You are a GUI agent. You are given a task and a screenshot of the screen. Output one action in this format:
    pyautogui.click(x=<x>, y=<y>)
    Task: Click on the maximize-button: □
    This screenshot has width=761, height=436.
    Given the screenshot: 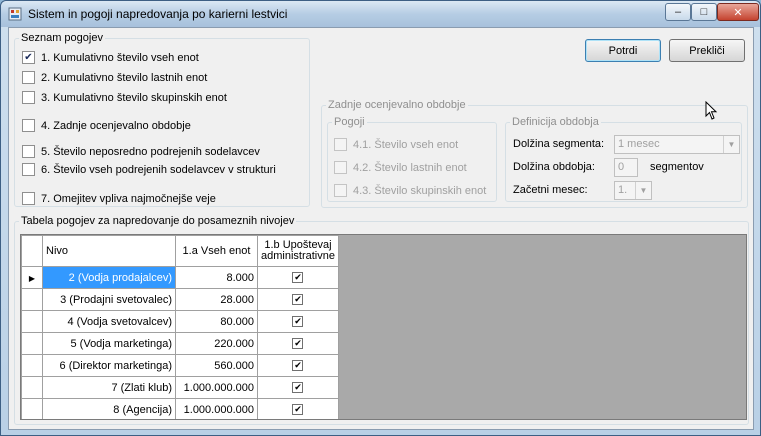 What is the action you would take?
    pyautogui.click(x=704, y=12)
    